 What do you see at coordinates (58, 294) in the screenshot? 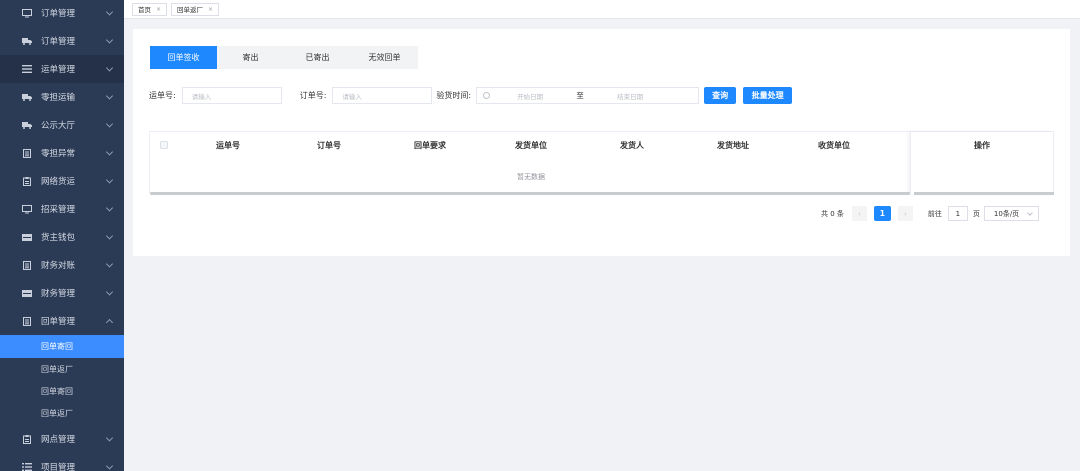
I see `sidebar-item-label: 财务管理` at bounding box center [58, 294].